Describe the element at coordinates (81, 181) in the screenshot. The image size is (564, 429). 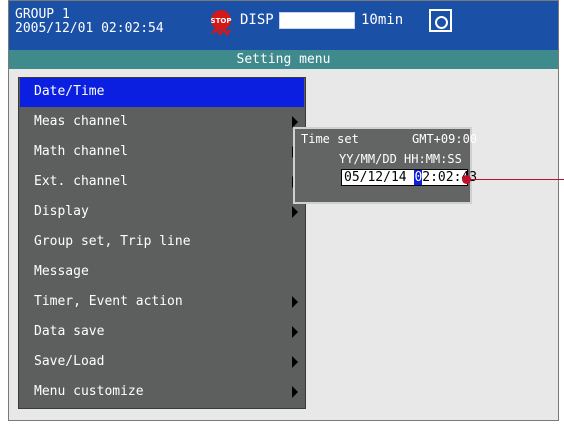
I see `menu-item-label: Ext. channel` at that location.